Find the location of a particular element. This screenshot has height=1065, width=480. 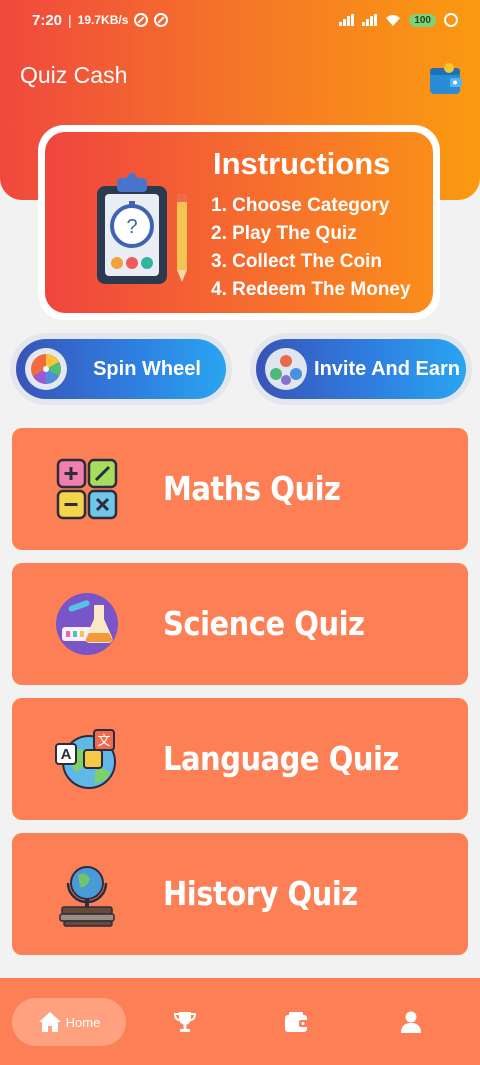

instruction-step: 1. Choose Category is located at coordinates (300, 205).